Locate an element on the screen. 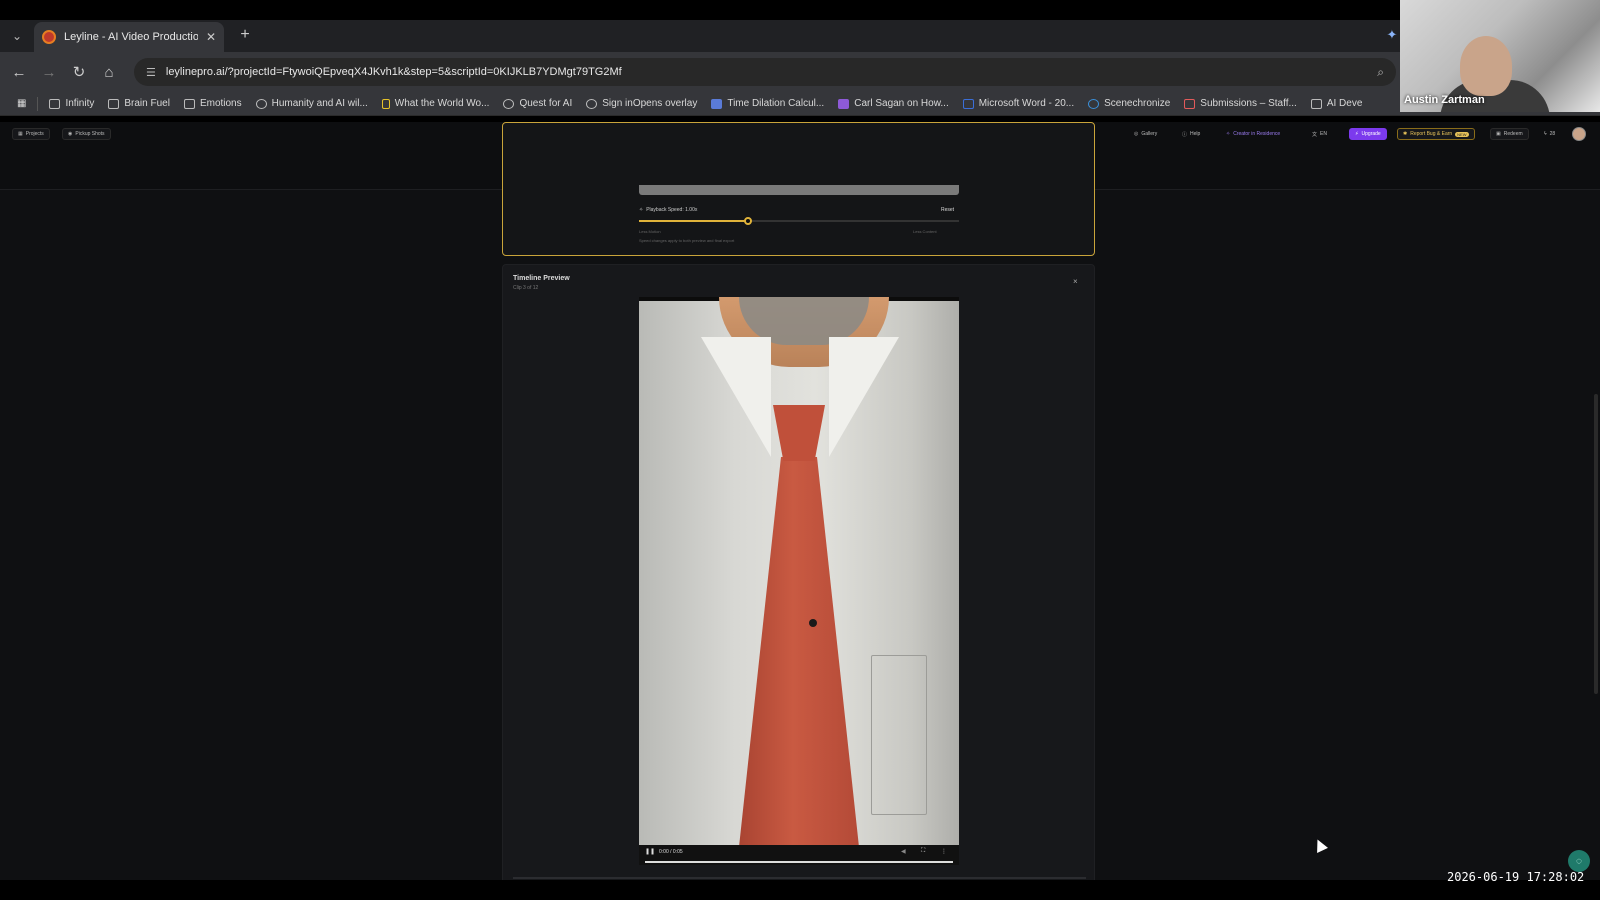 This screenshot has height=900, width=1600. gallery-link: ◎ Gallery is located at coordinates (1145, 134).